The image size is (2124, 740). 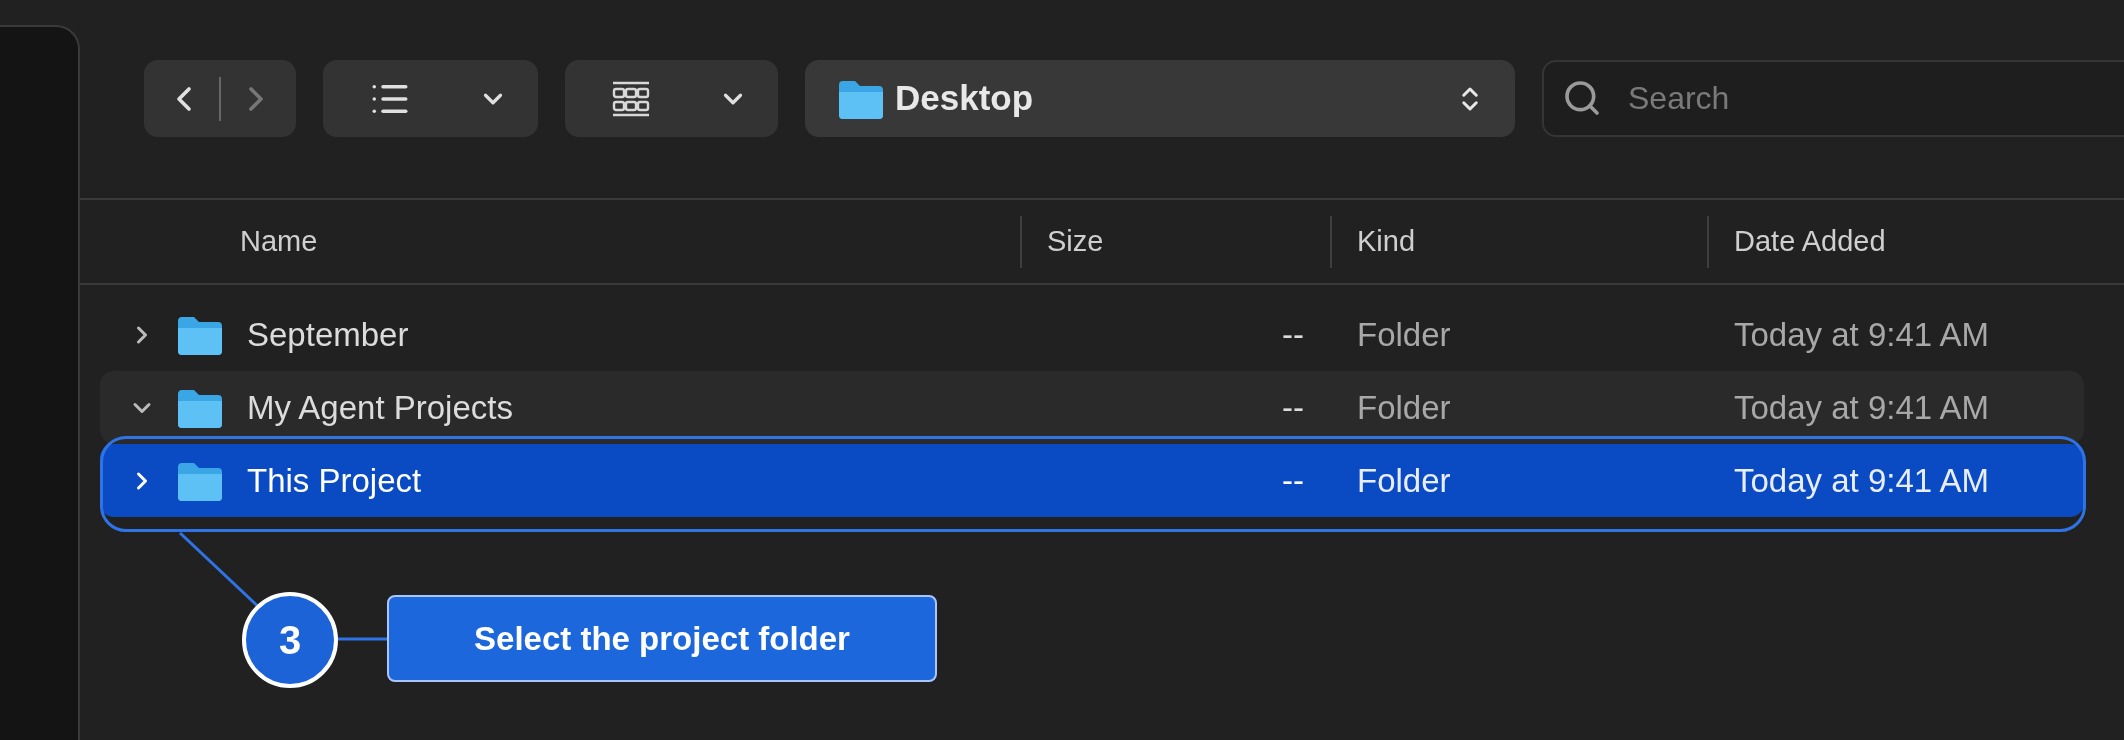 I want to click on grid-view-button, so click(x=671, y=98).